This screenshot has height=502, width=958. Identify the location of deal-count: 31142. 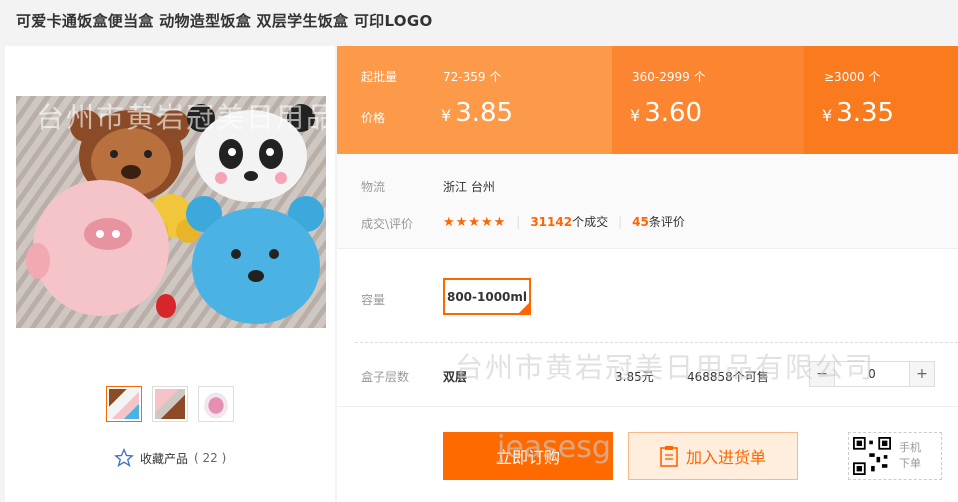
(551, 222).